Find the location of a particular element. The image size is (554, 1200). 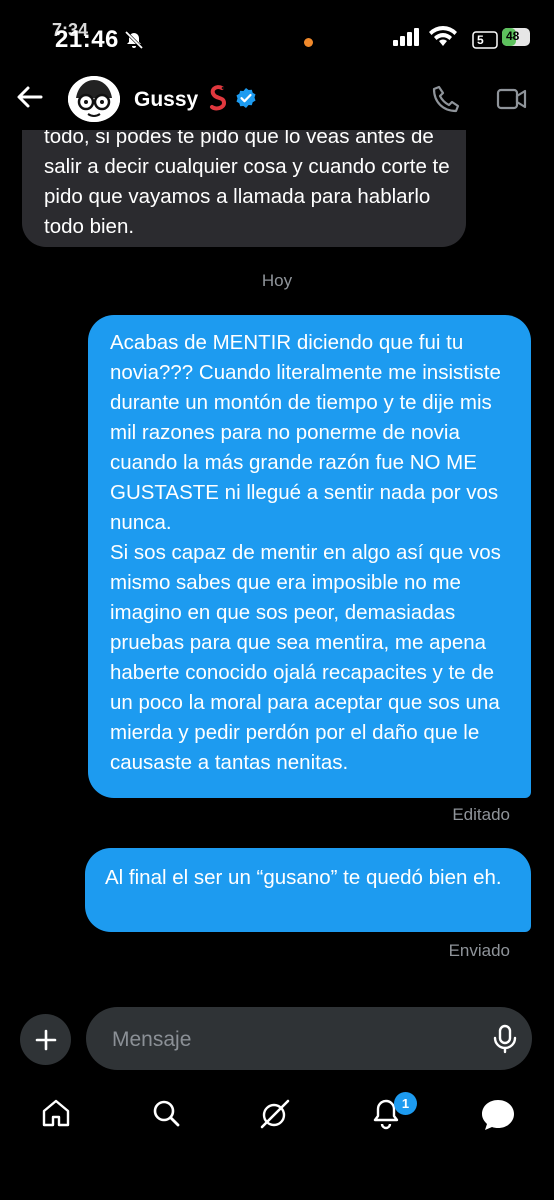

search-icon is located at coordinates (166, 1115).